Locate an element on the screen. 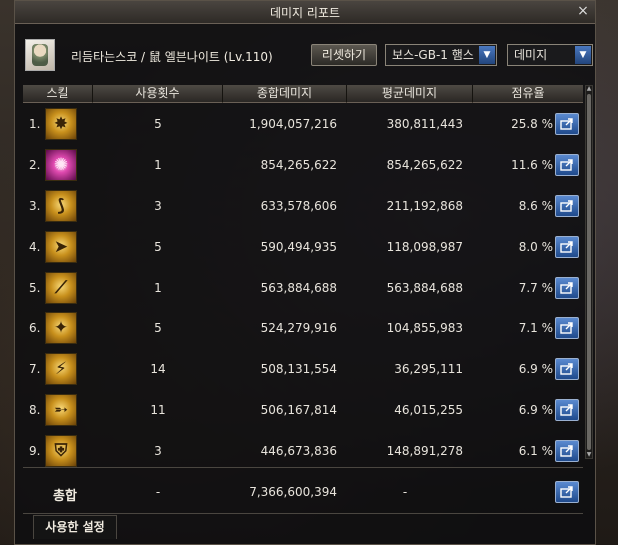  table-row: 5. ⟋ 1 563,884,688 563,884,688 7.7 % is located at coordinates (303, 289).